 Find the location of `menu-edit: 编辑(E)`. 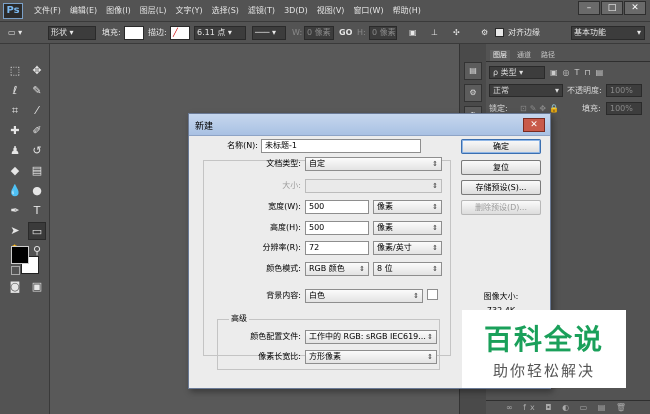

menu-edit: 编辑(E) is located at coordinates (83, 10).